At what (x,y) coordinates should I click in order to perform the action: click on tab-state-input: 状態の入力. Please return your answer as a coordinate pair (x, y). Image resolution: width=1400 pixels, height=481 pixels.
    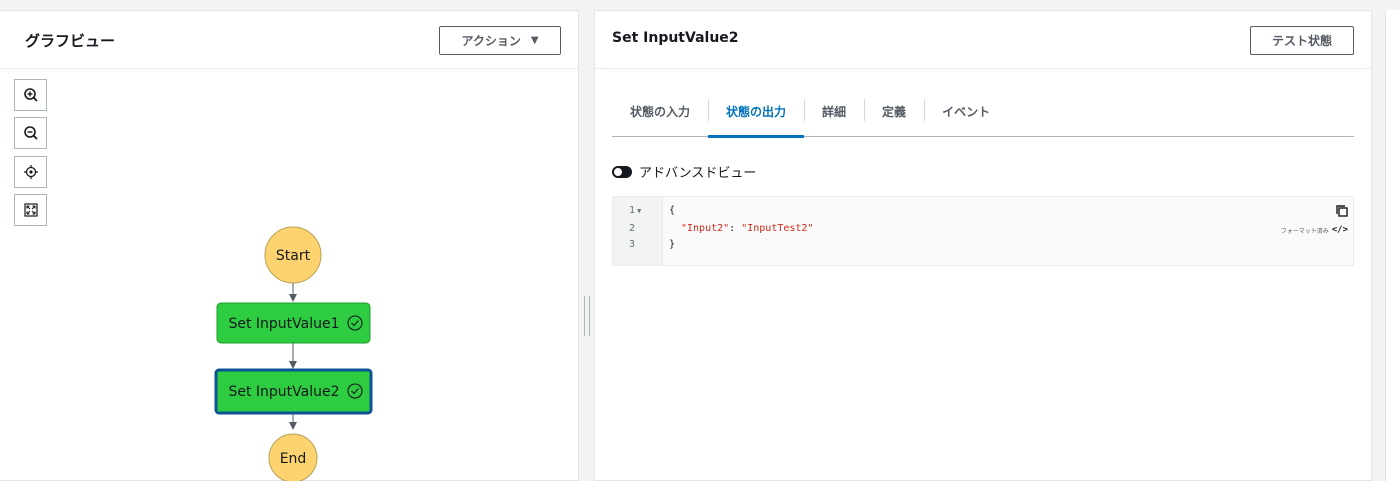
    Looking at the image, I should click on (660, 116).